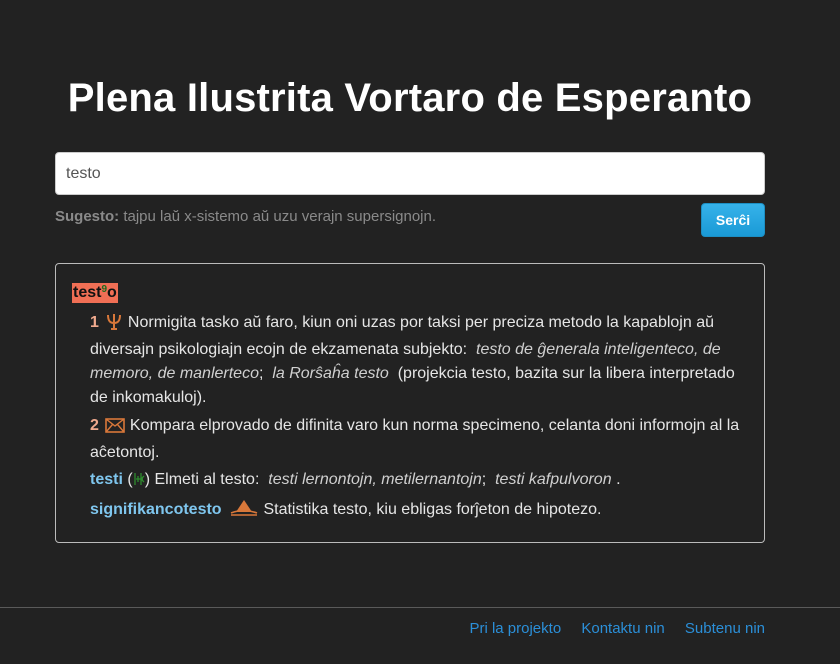  What do you see at coordinates (420, 607) in the screenshot?
I see `footer-divider` at bounding box center [420, 607].